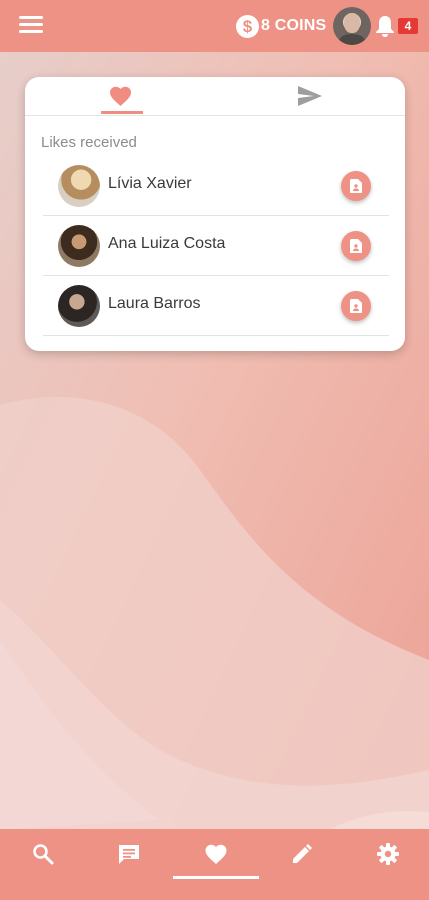  Describe the element at coordinates (408, 26) in the screenshot. I see `notification-count-badge: 4` at that location.